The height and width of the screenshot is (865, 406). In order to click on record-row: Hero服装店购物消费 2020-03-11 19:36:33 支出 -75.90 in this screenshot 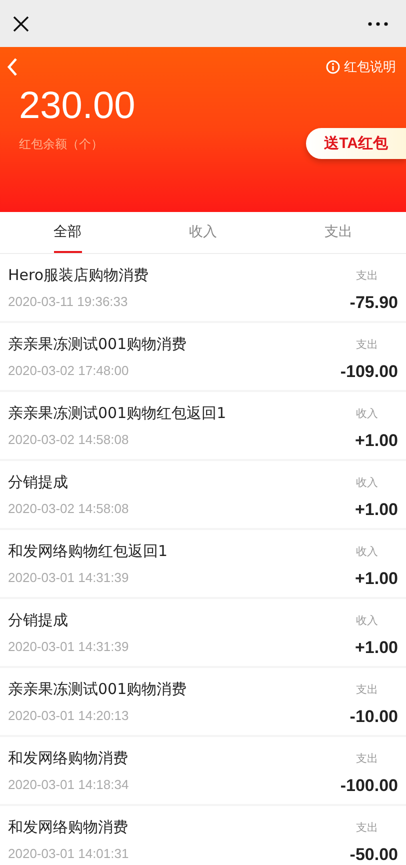, I will do `click(203, 287)`.